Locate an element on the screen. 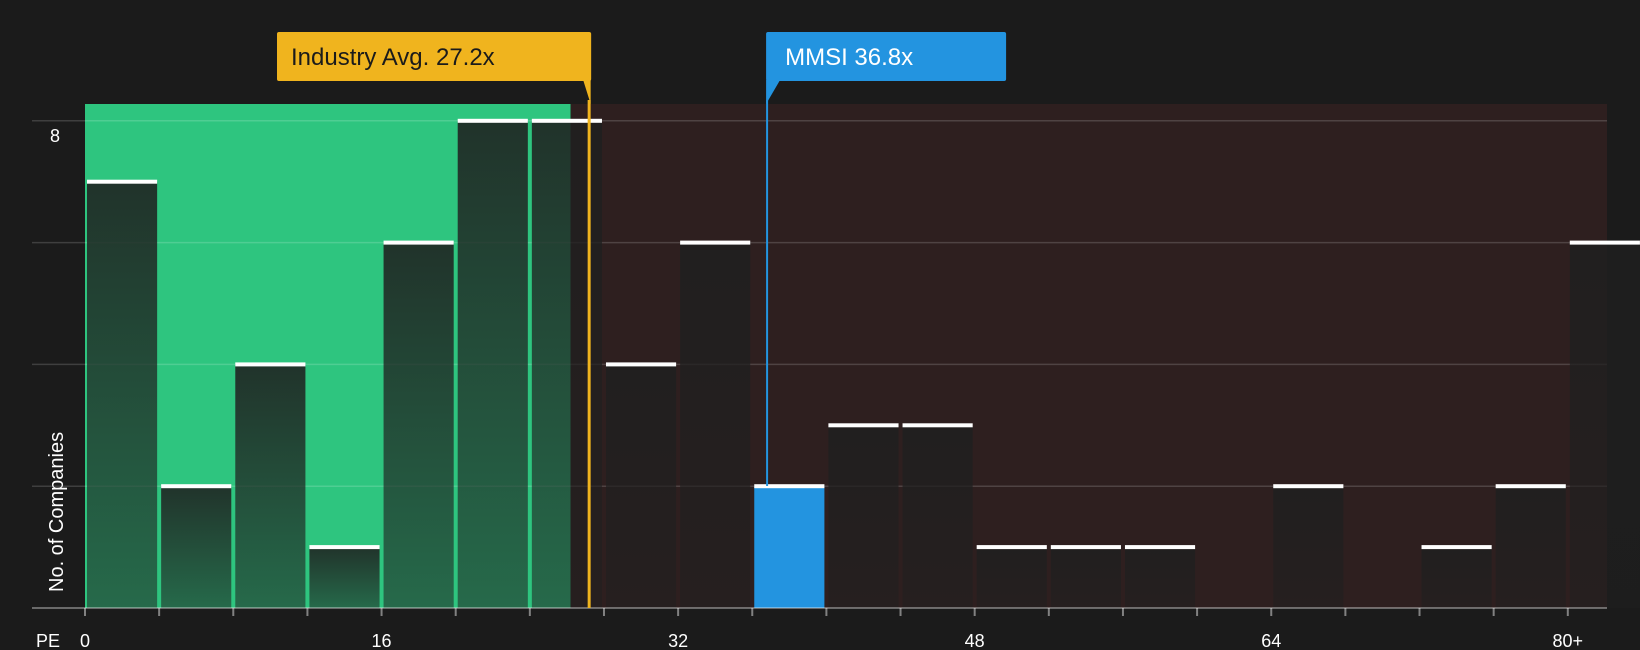 The width and height of the screenshot is (1640, 650). x-tick-label: 48 is located at coordinates (975, 640).